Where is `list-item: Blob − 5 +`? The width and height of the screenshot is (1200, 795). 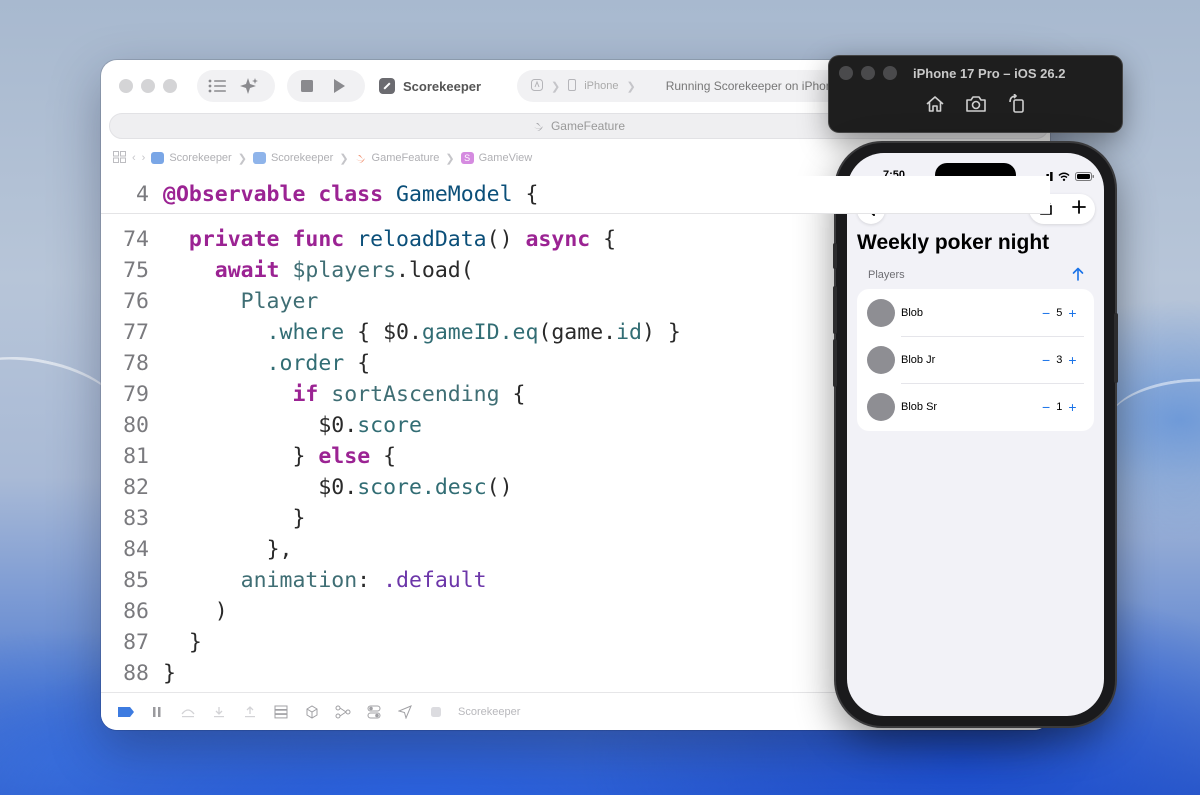 list-item: Blob − 5 + is located at coordinates (975, 312).